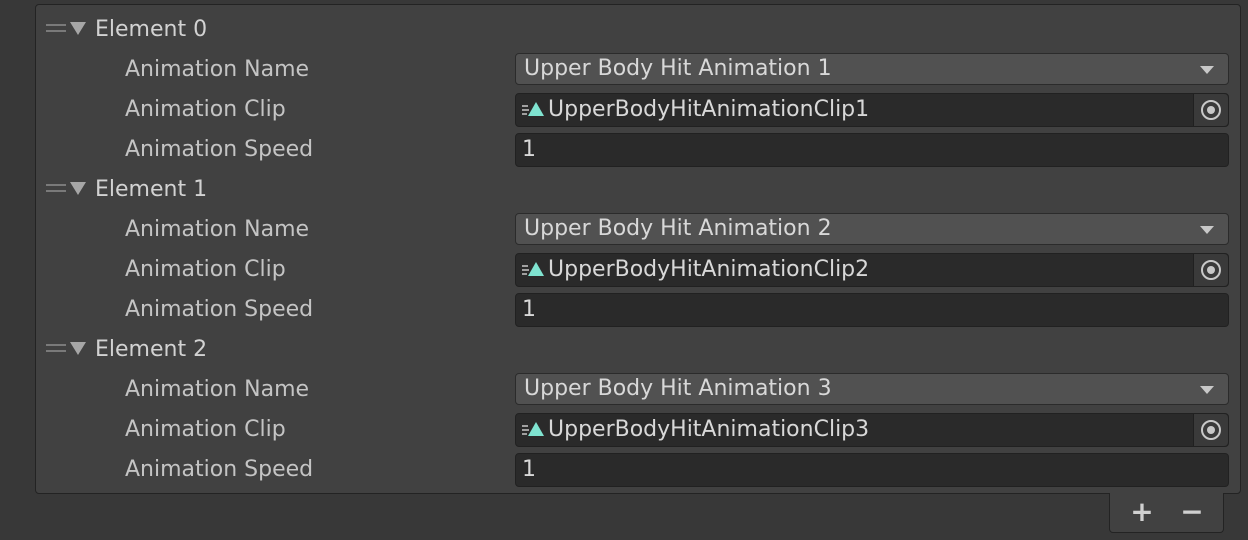  What do you see at coordinates (678, 388) in the screenshot?
I see `animation-name-value: Upper Body Hit Animation 3` at bounding box center [678, 388].